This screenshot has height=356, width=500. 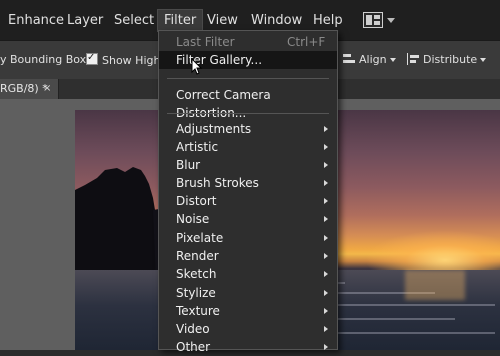 What do you see at coordinates (193, 347) in the screenshot?
I see `submenu-label: Other` at bounding box center [193, 347].